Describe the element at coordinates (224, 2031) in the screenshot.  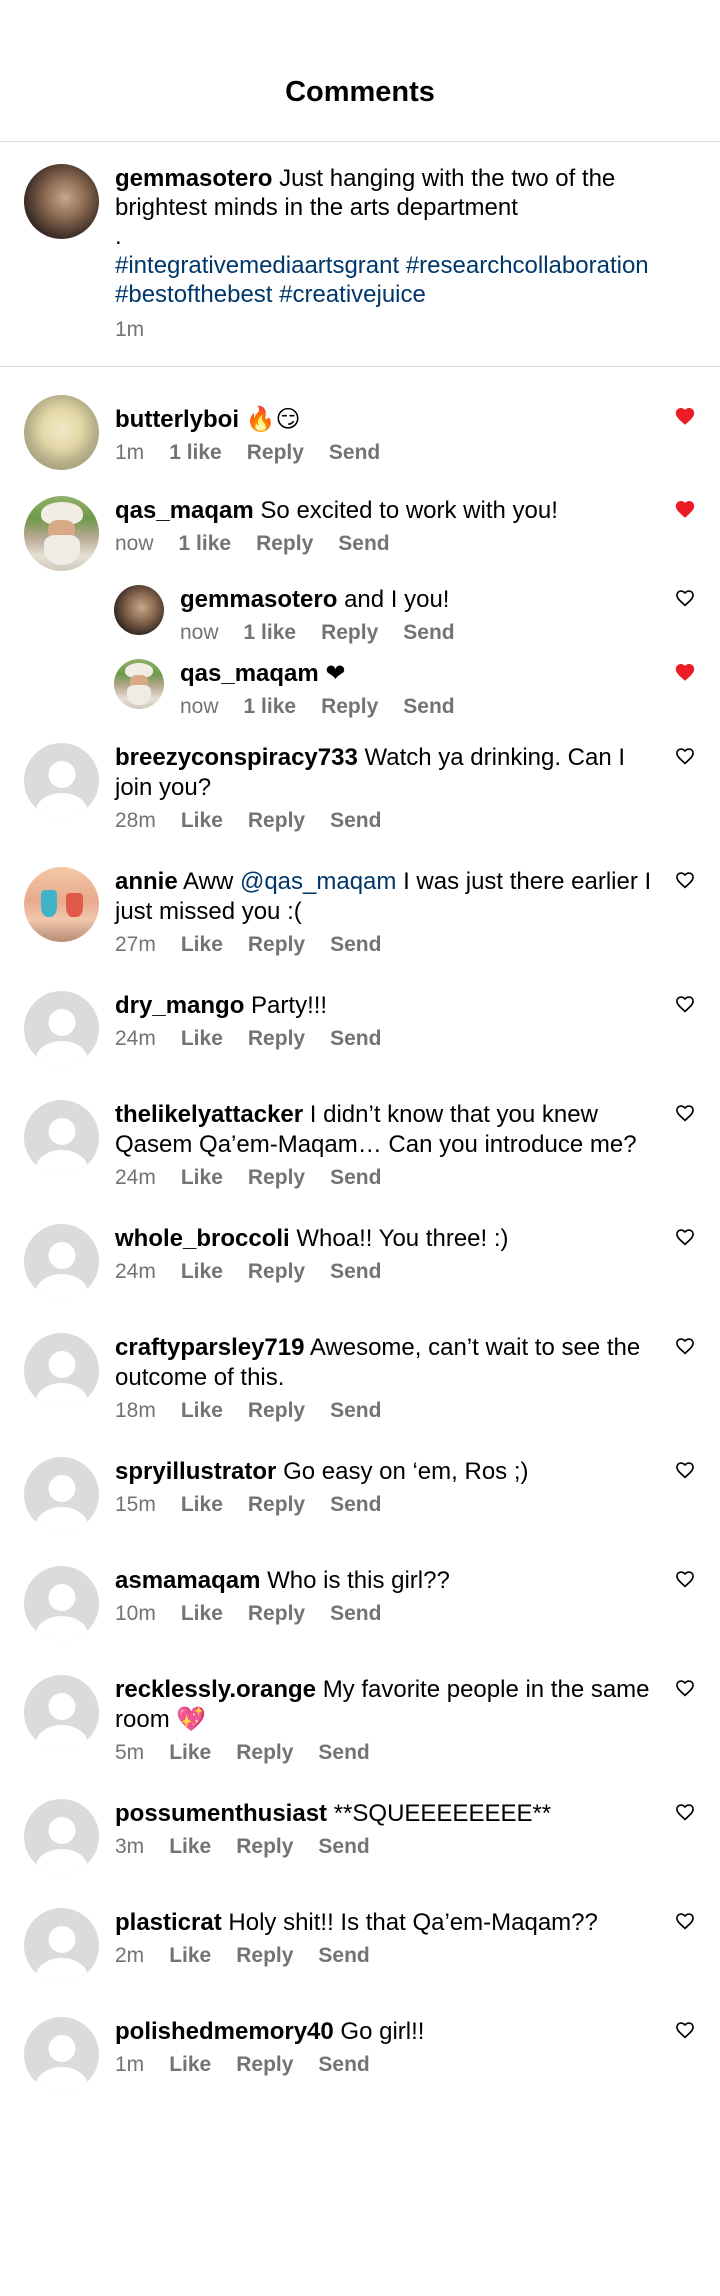
I see `comment-username: polishedmemory40` at that location.